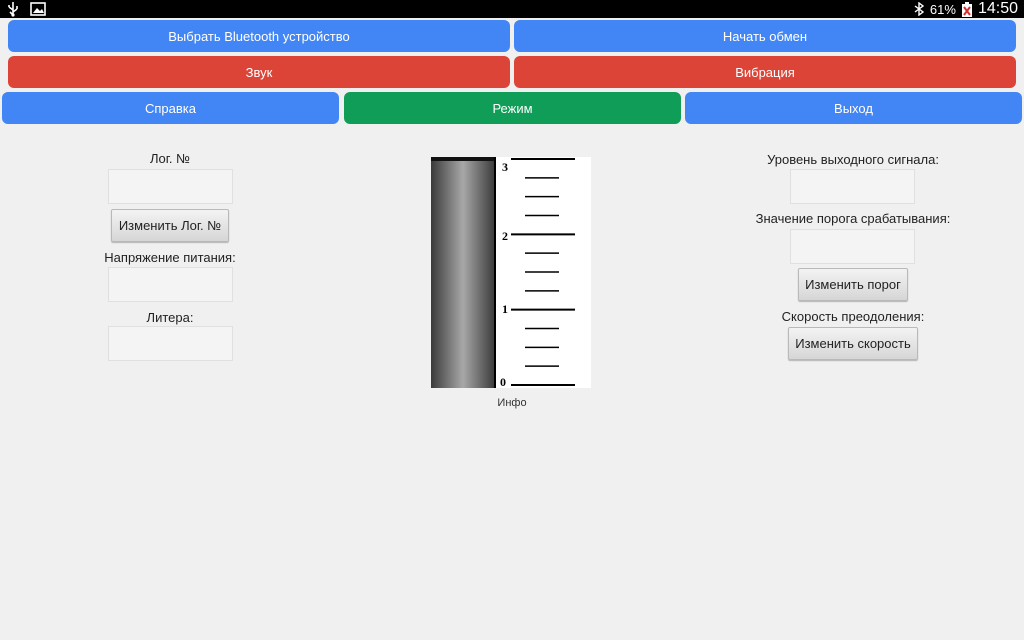 This screenshot has width=1024, height=640. What do you see at coordinates (853, 284) in the screenshot?
I see `change-threshold-button: Изменить порог` at bounding box center [853, 284].